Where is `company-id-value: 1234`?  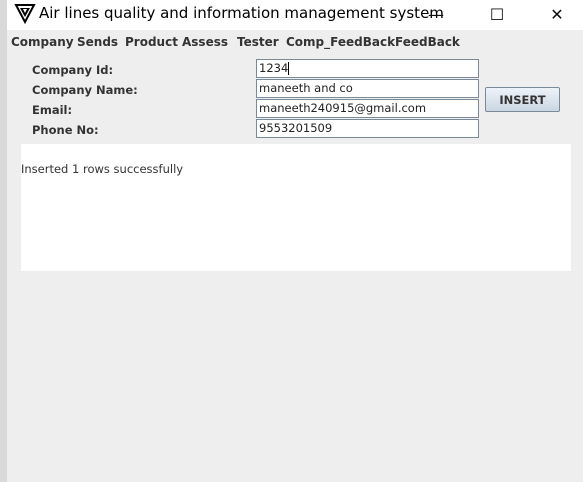 company-id-value: 1234 is located at coordinates (274, 68).